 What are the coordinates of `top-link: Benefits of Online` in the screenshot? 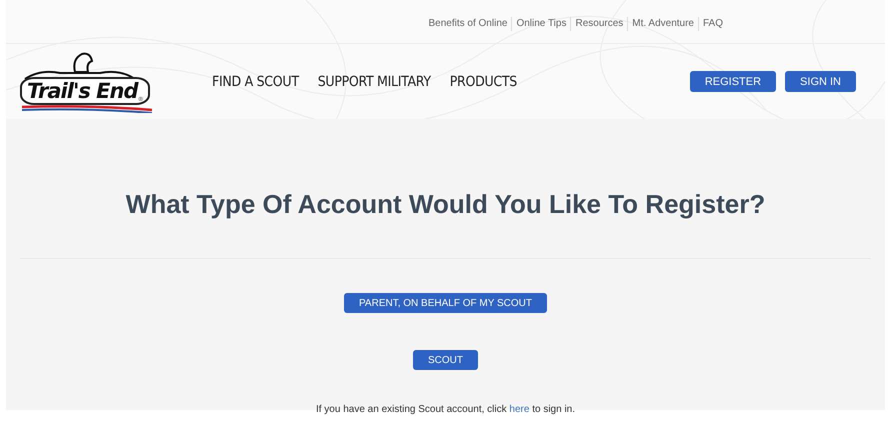 It's located at (468, 24).